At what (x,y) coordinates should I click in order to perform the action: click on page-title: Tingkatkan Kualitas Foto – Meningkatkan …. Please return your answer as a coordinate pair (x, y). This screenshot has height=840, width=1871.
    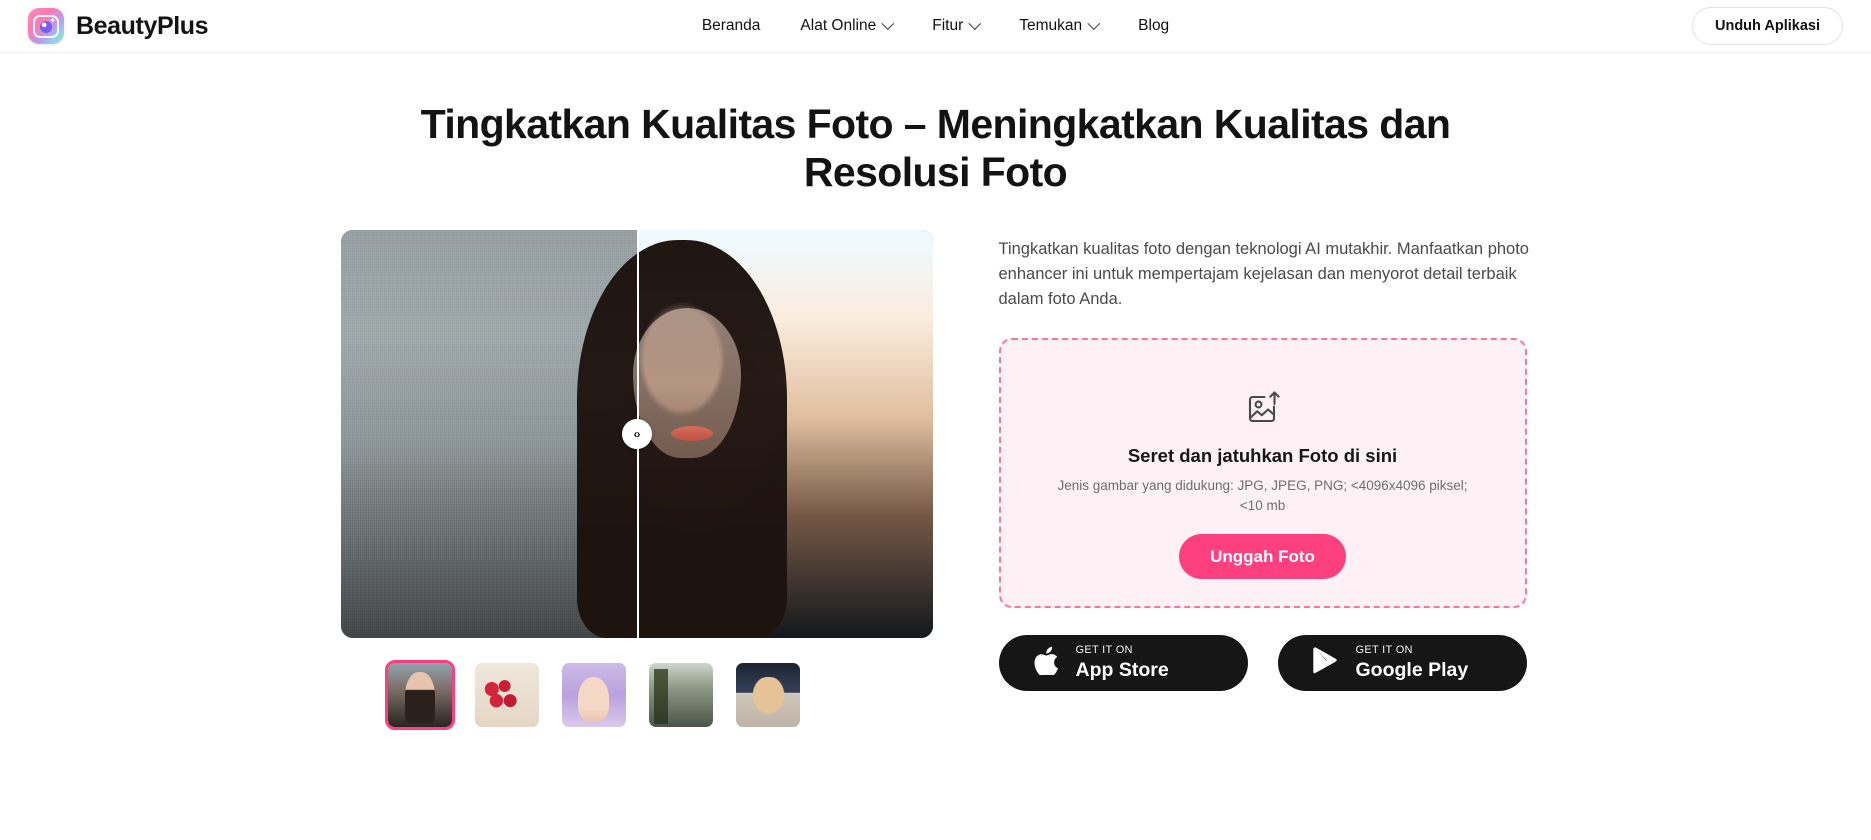
    Looking at the image, I should click on (935, 148).